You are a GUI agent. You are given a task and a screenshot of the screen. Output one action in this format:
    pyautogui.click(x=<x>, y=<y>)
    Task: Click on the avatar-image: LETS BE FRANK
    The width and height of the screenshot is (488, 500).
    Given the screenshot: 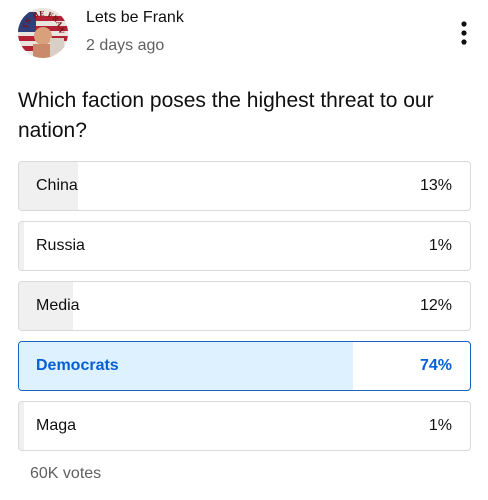 What is the action you would take?
    pyautogui.click(x=43, y=33)
    